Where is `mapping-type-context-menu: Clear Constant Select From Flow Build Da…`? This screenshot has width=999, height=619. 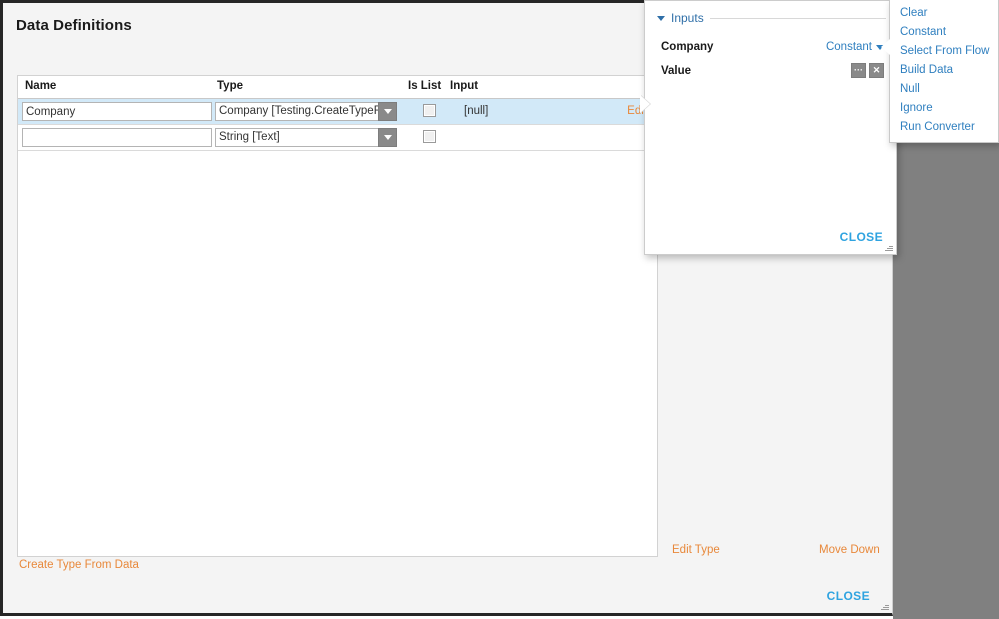
mapping-type-context-menu: Clear Constant Select From Flow Build Da… is located at coordinates (944, 71).